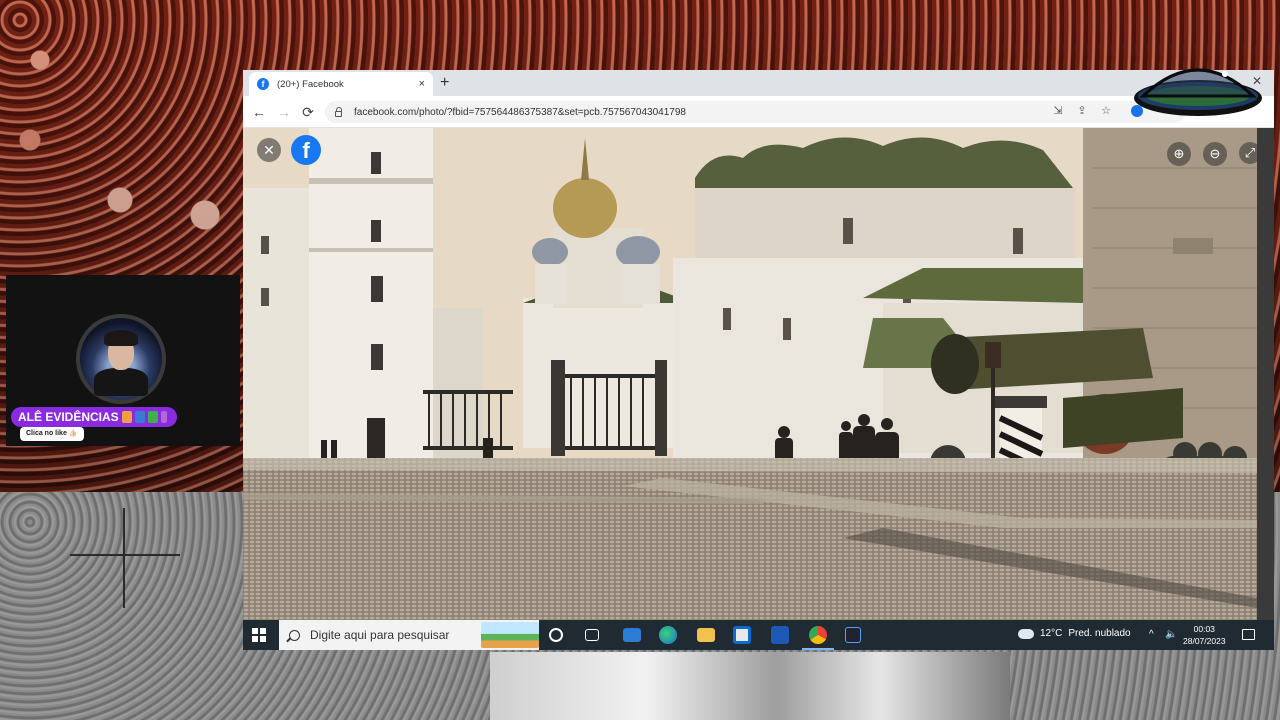  What do you see at coordinates (742, 635) in the screenshot?
I see `store-icon` at bounding box center [742, 635].